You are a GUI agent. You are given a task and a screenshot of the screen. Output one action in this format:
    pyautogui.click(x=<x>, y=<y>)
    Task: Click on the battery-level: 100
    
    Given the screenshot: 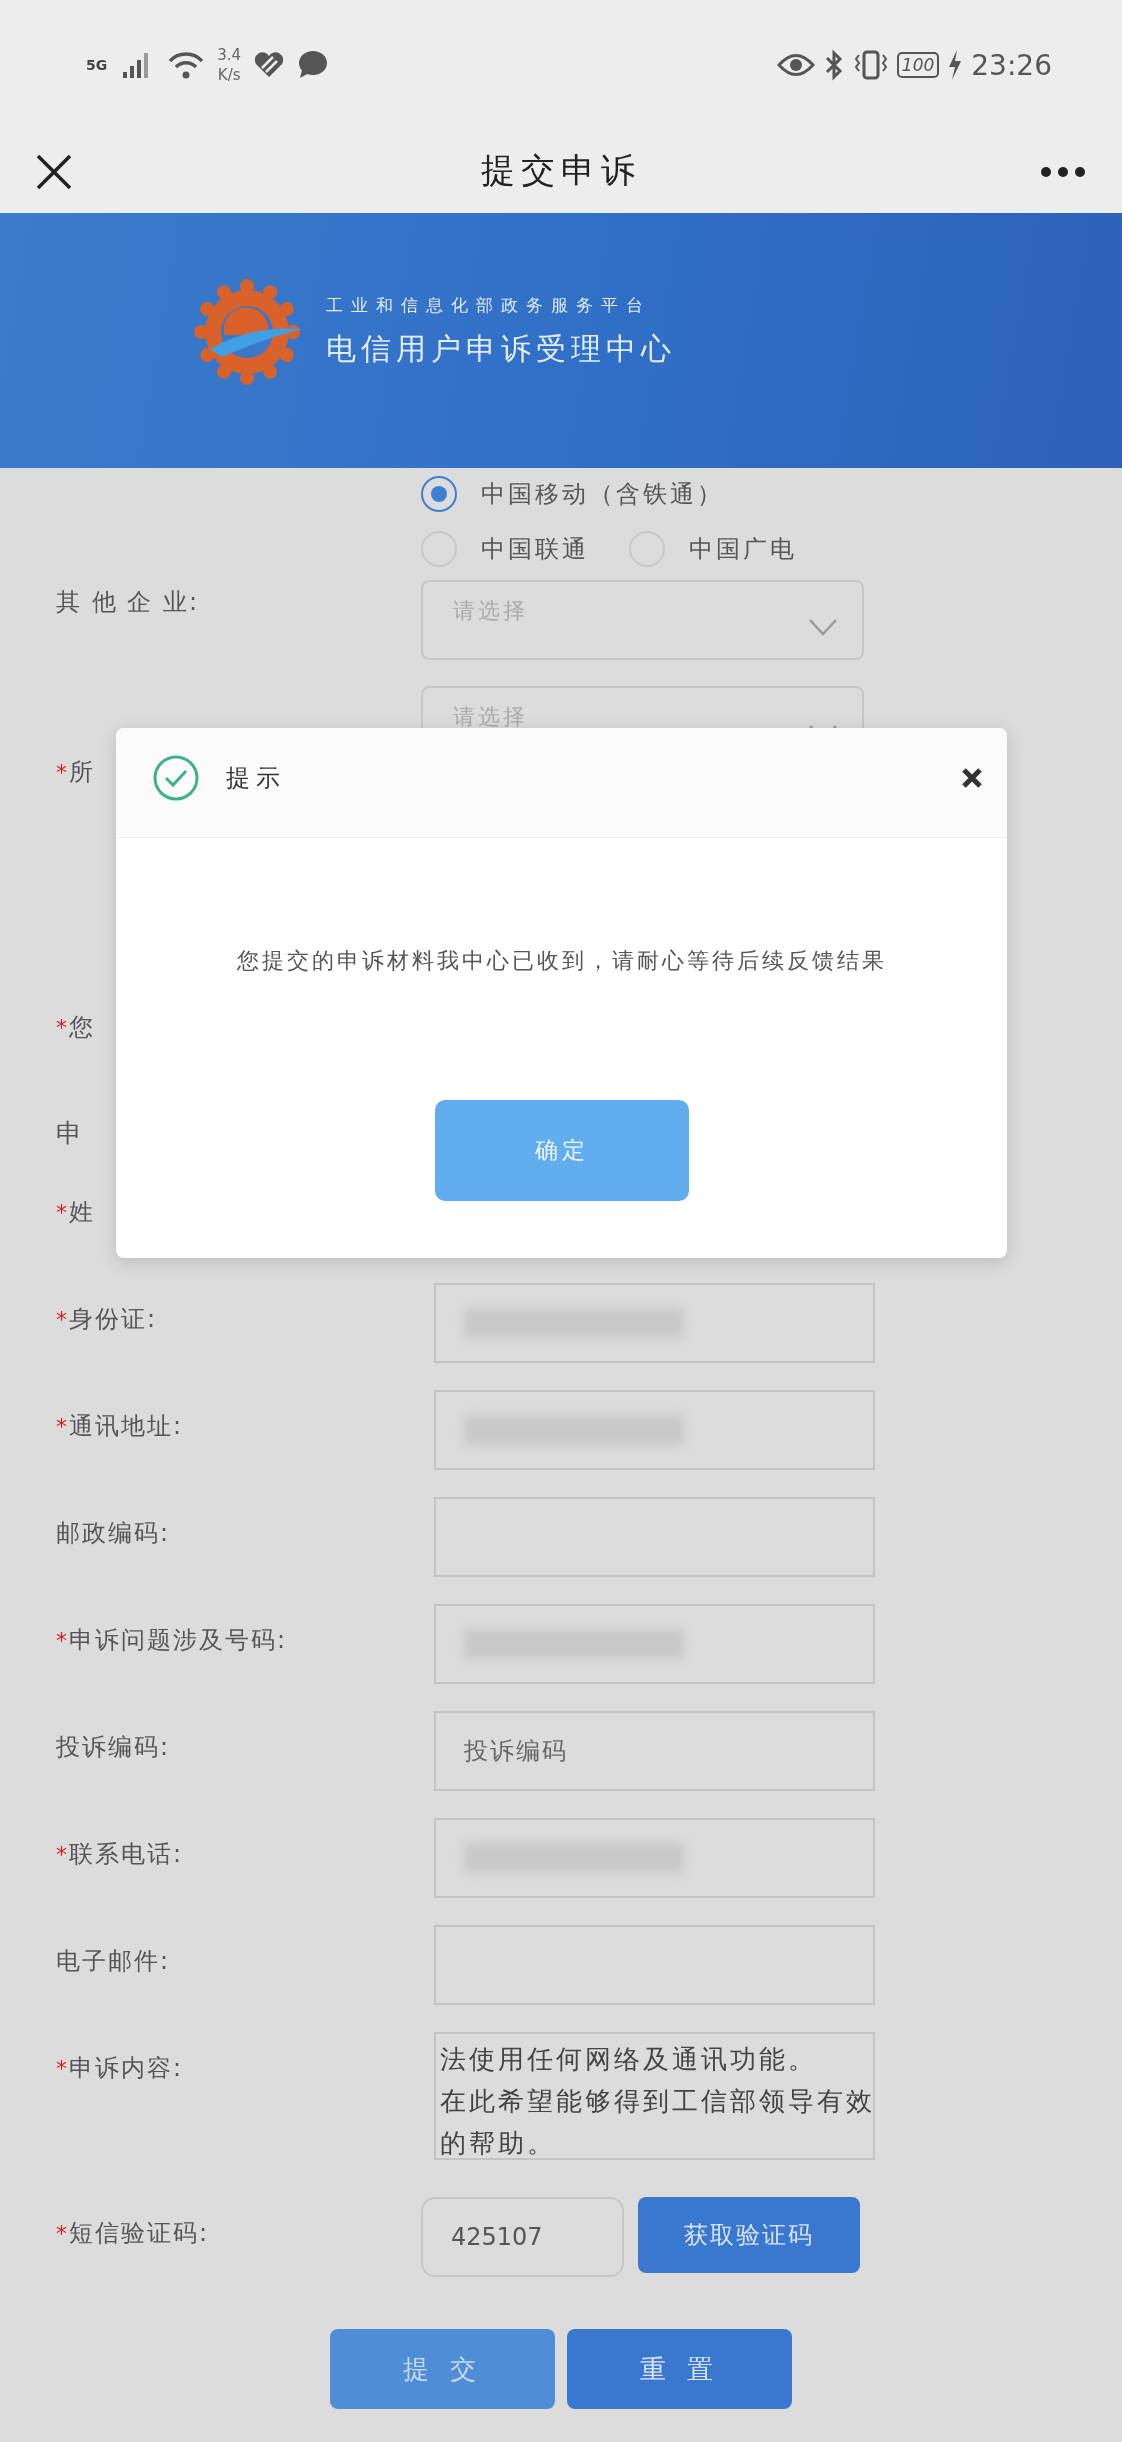 What is the action you would take?
    pyautogui.click(x=918, y=65)
    